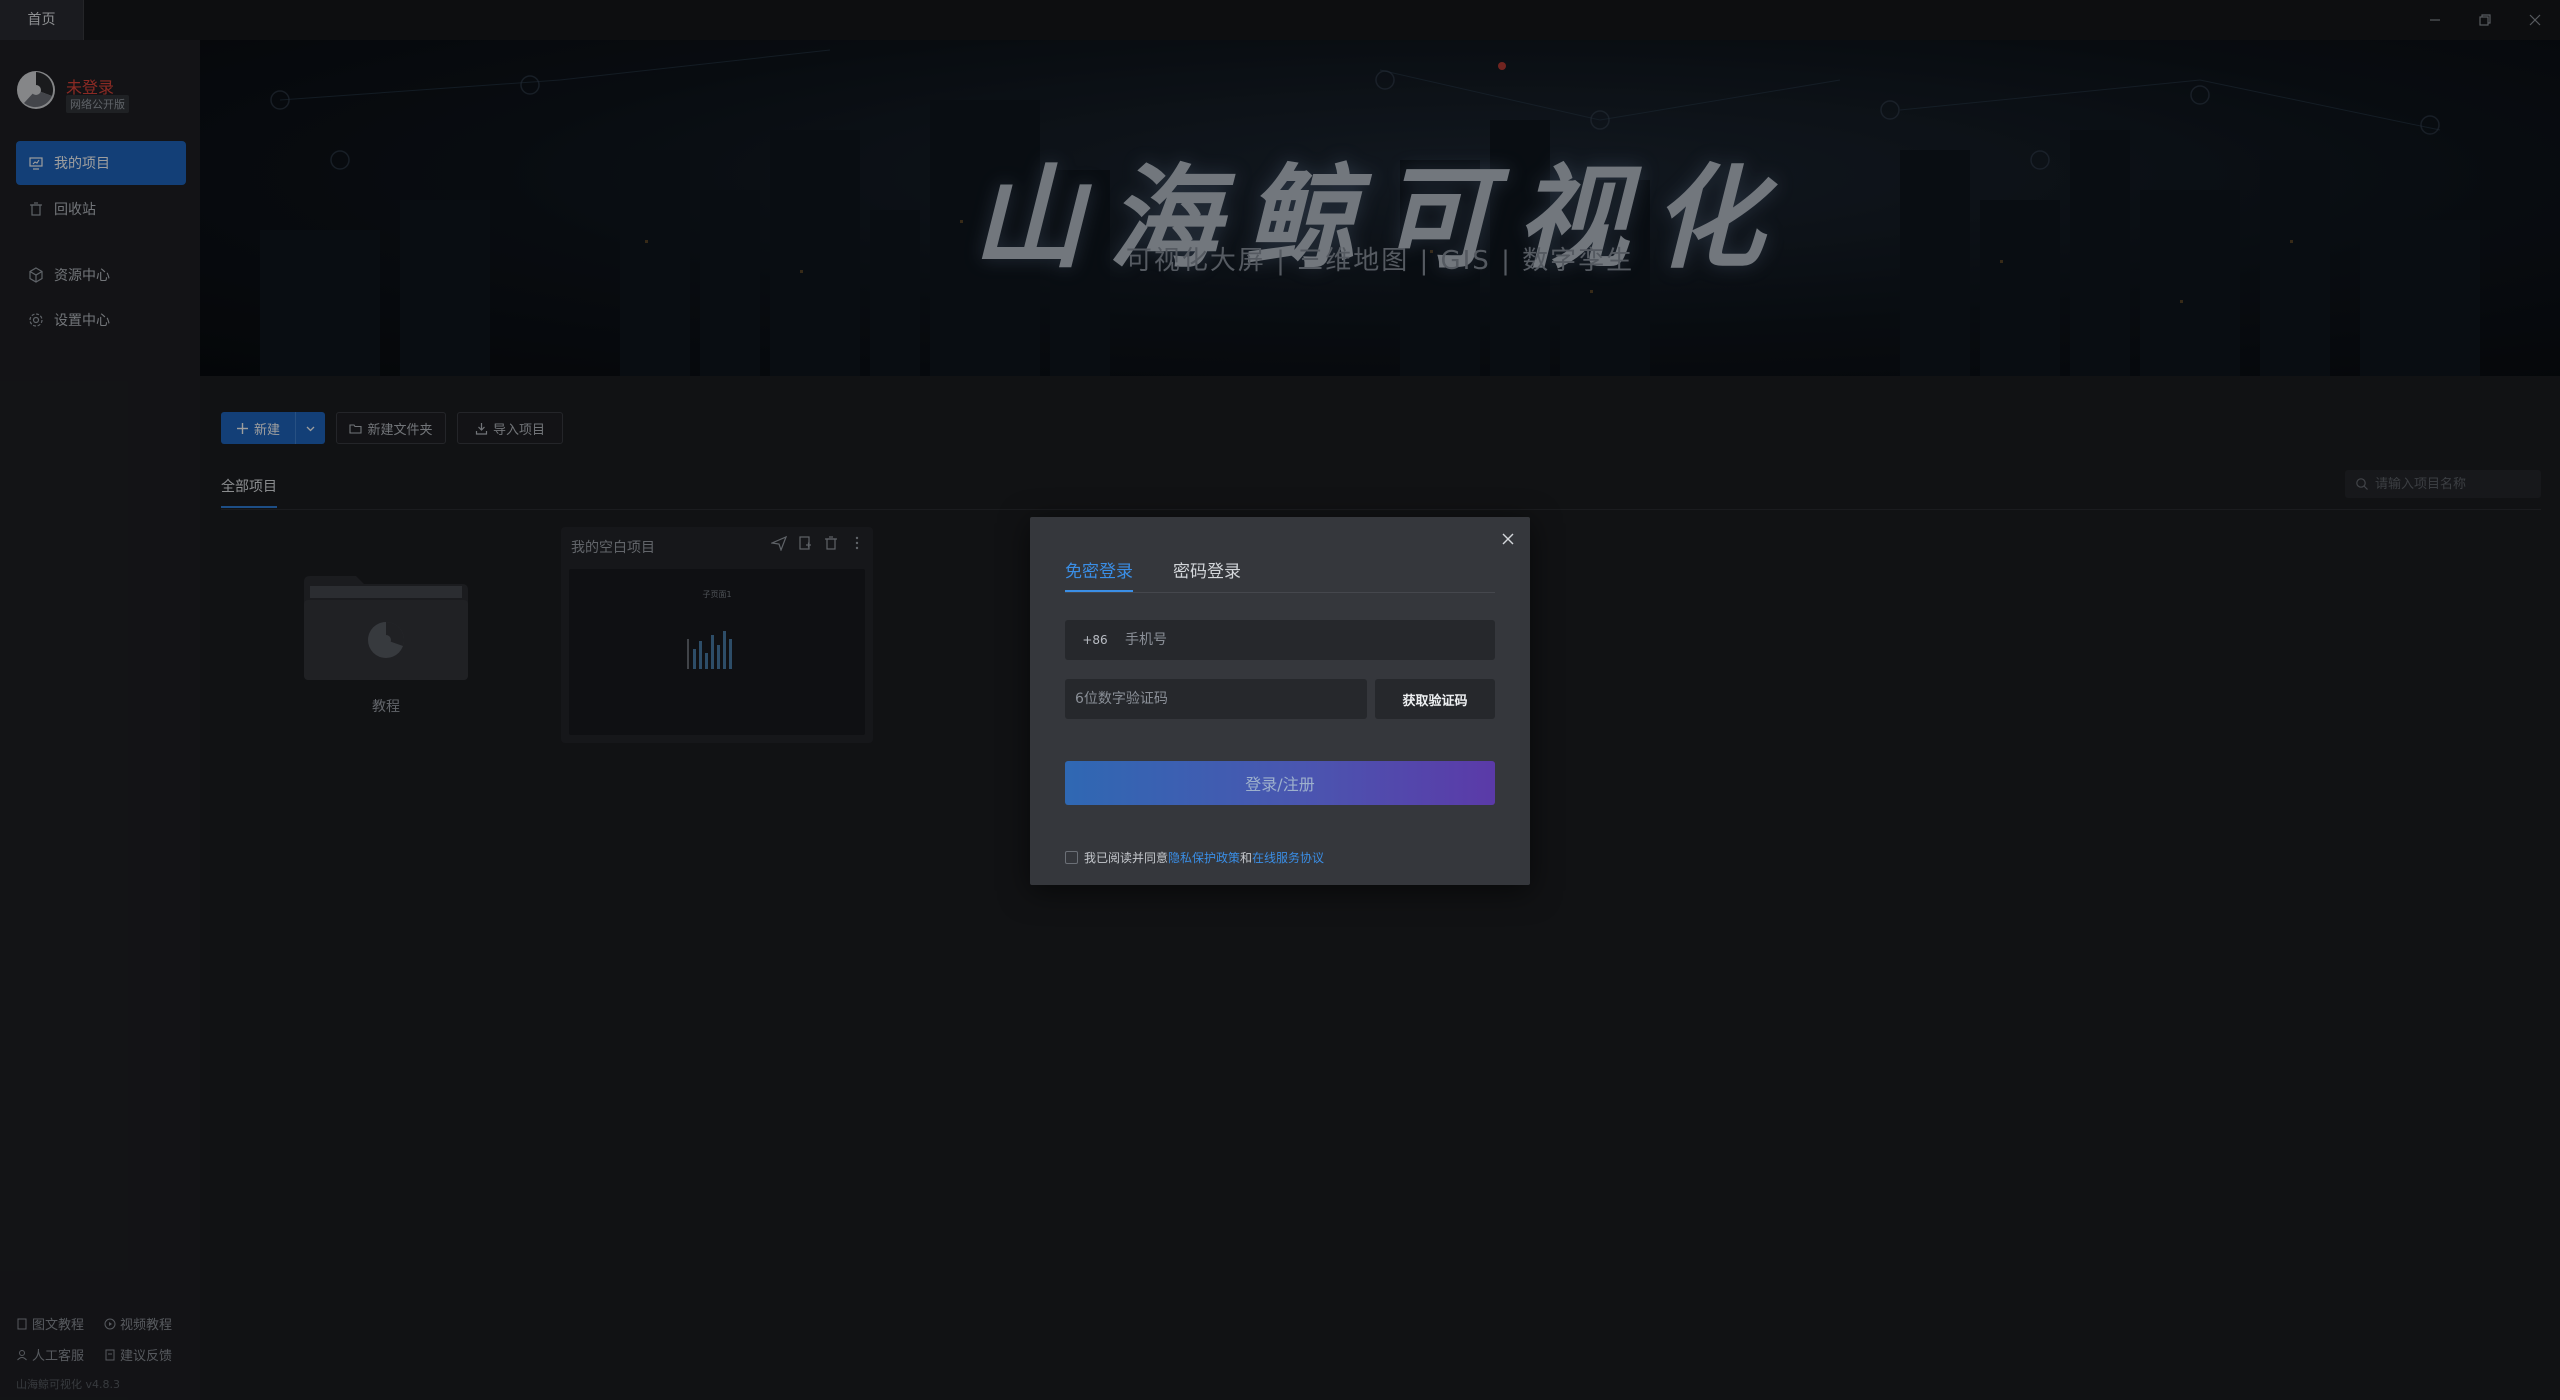 The height and width of the screenshot is (1400, 2560). I want to click on agree-and: 和, so click(1246, 858).